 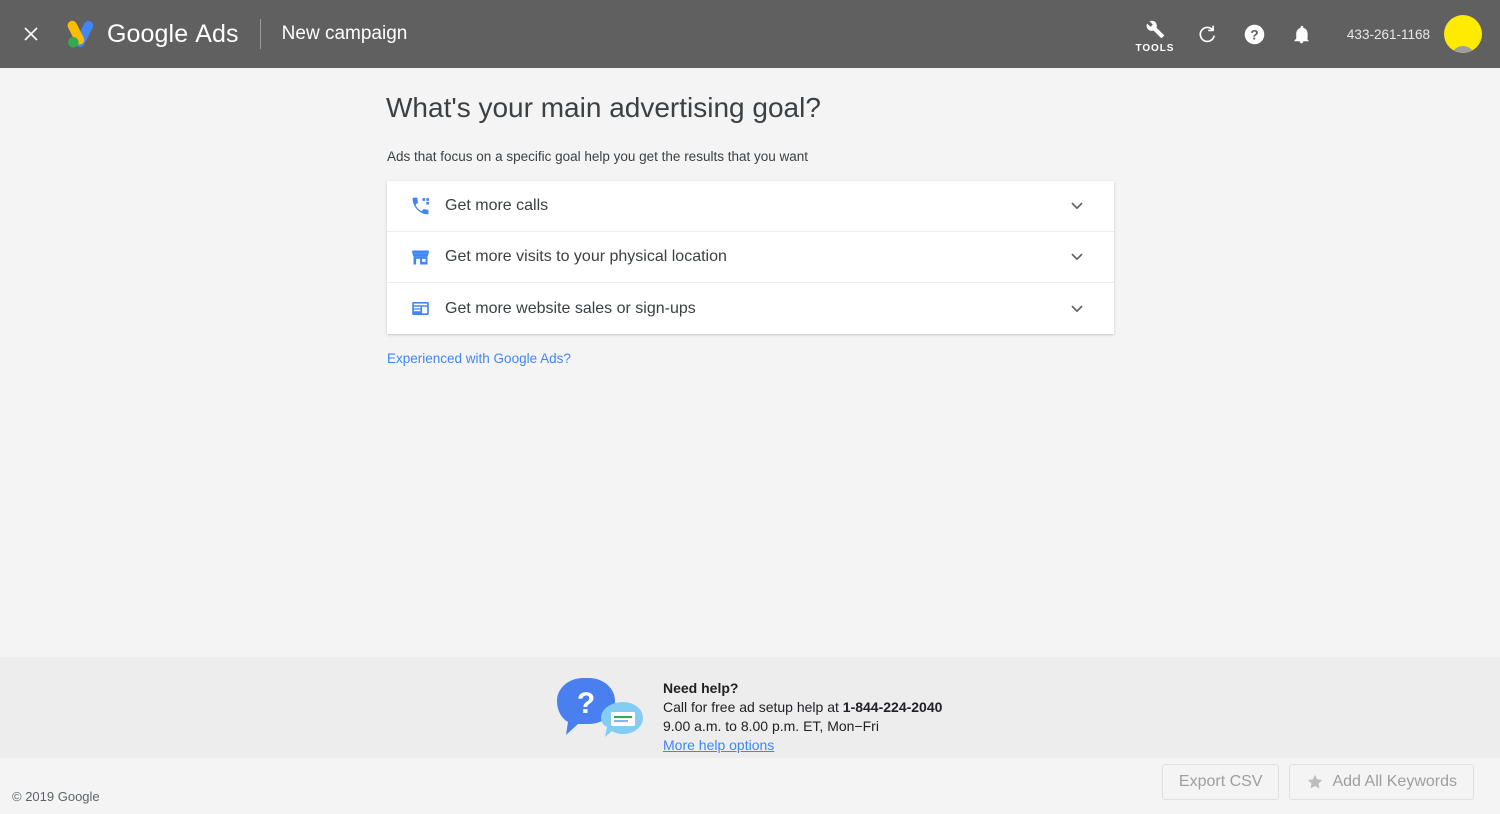 I want to click on help-title: Need help?, so click(x=701, y=688).